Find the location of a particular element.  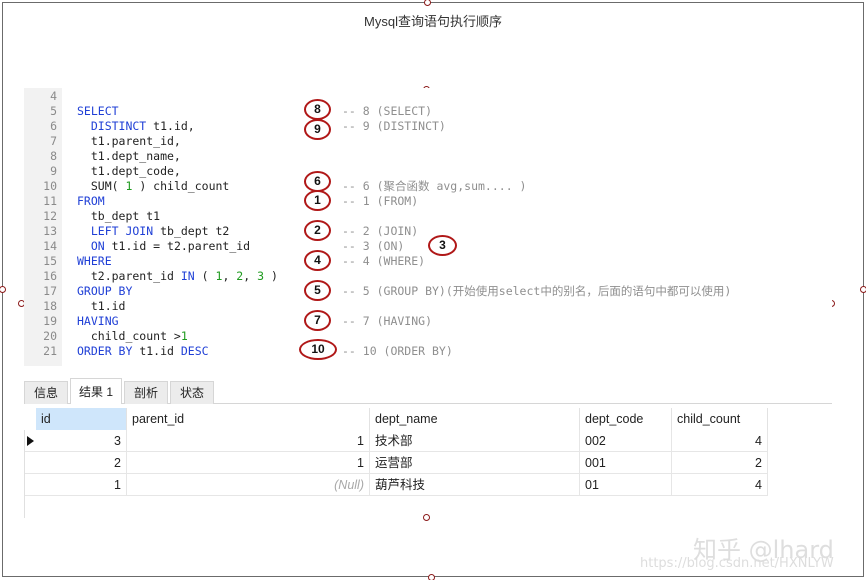

sql-text: , is located at coordinates (250, 276).